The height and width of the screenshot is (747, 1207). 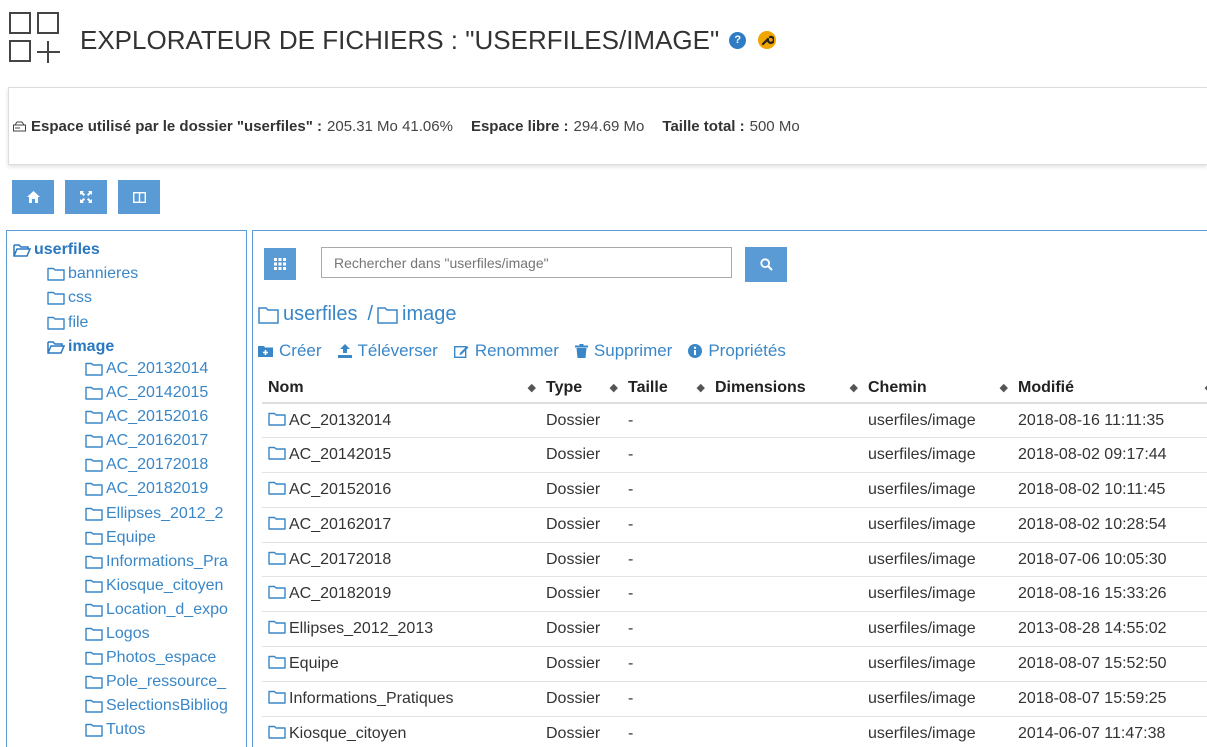 I want to click on cell-modified: 2014-06-07 11:47:38, so click(x=1109, y=731).